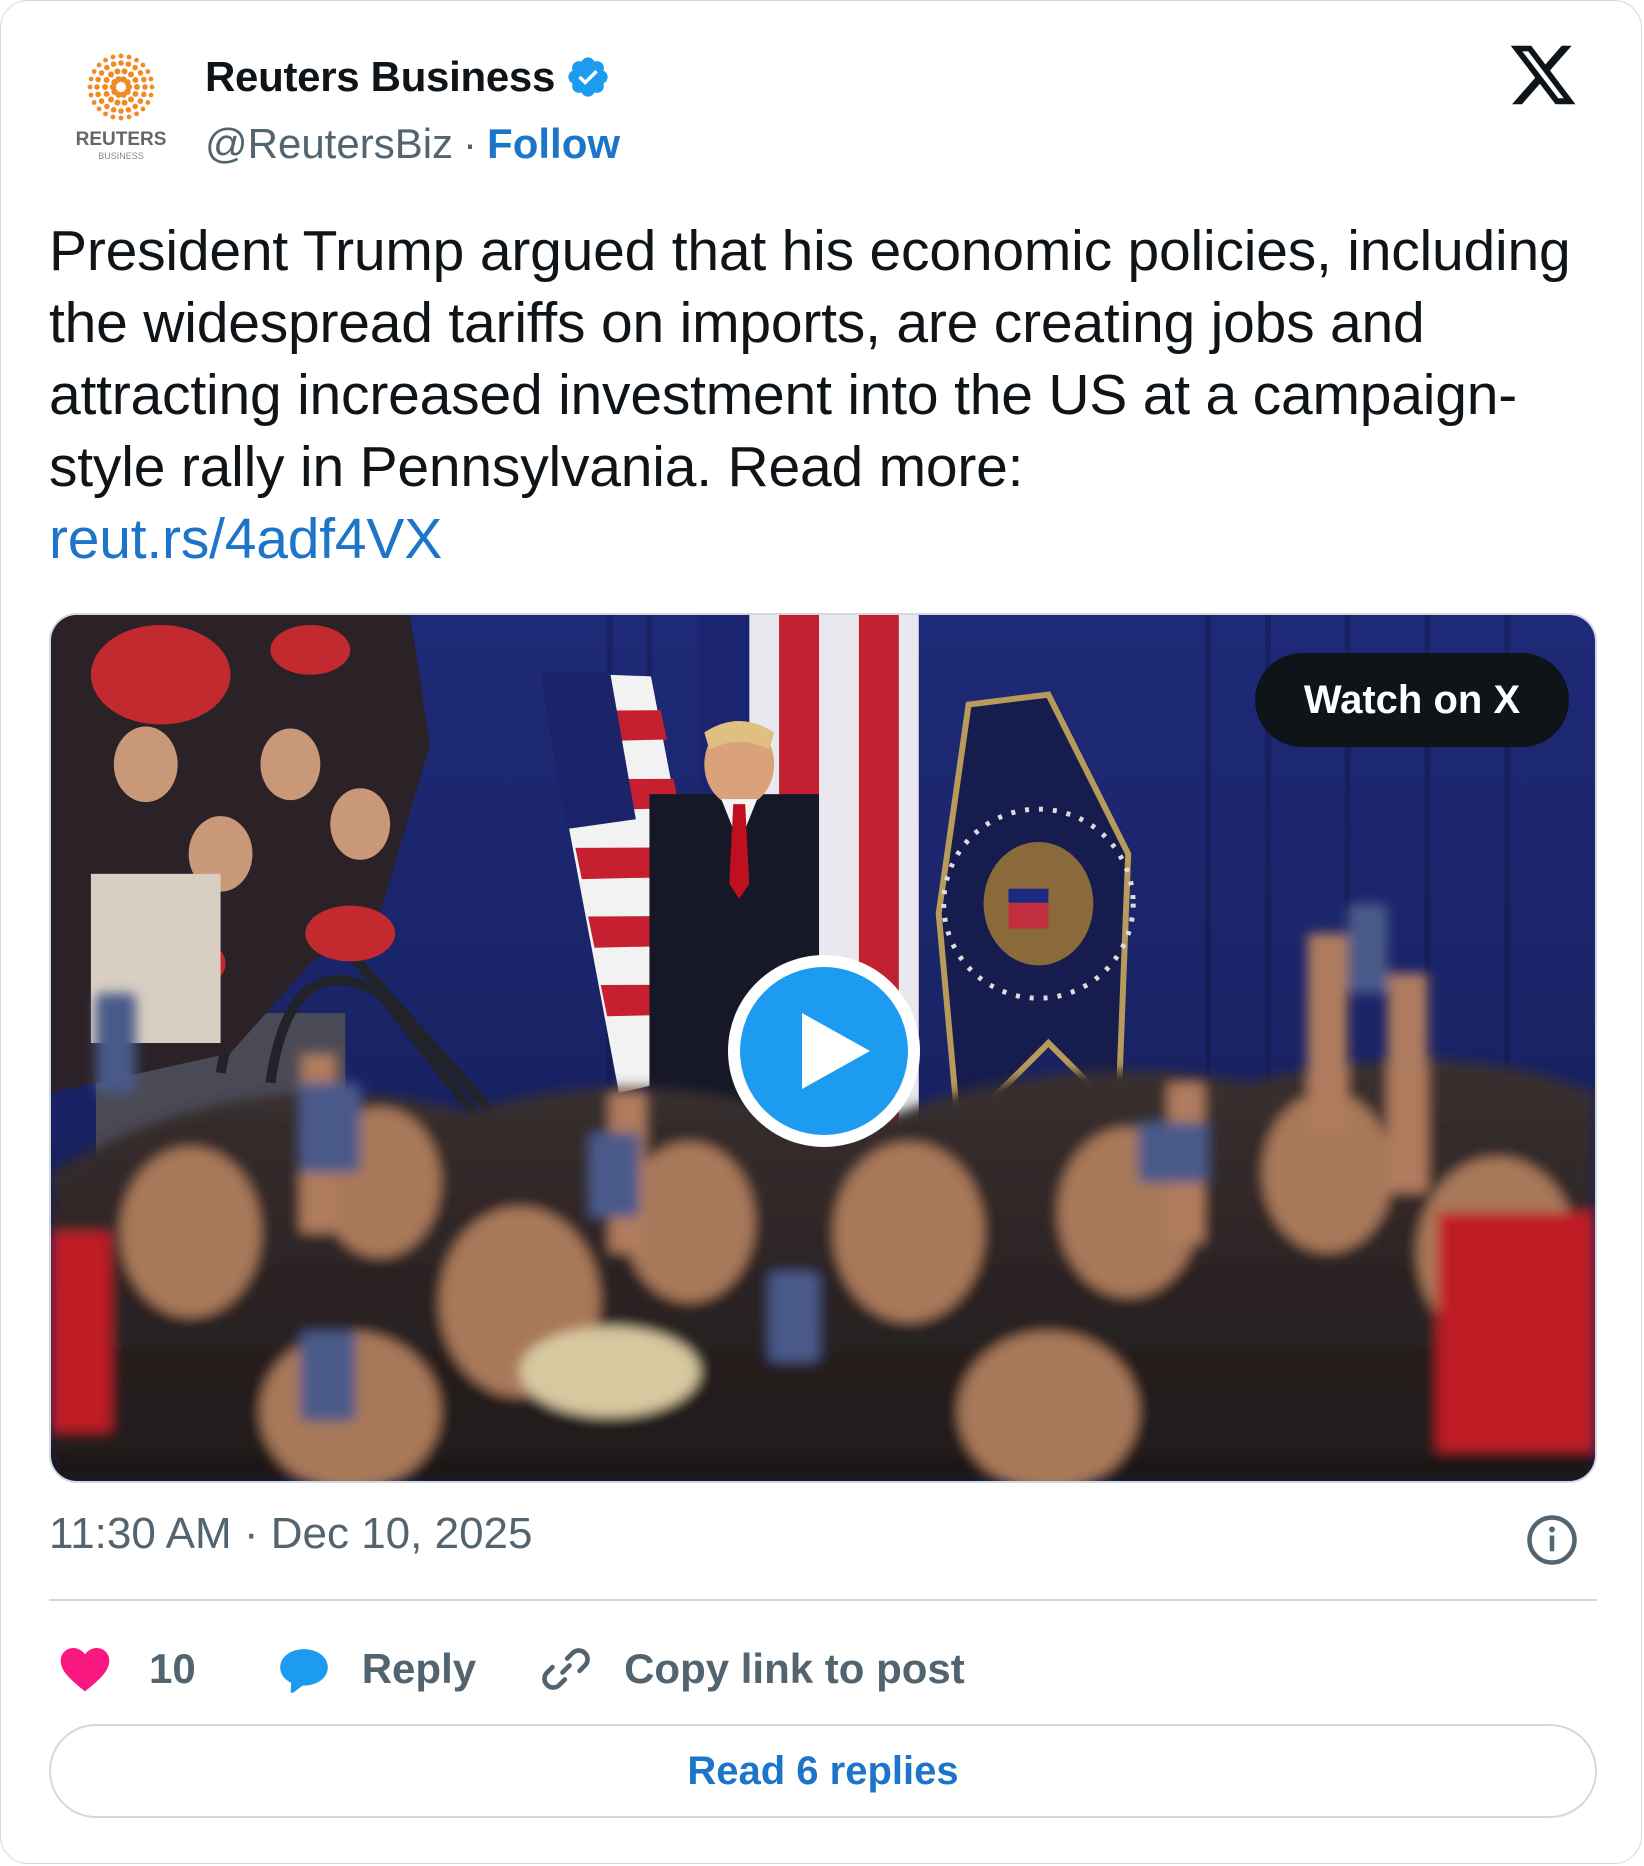 This screenshot has width=1644, height=1866. What do you see at coordinates (1552, 1540) in the screenshot?
I see `info-icon` at bounding box center [1552, 1540].